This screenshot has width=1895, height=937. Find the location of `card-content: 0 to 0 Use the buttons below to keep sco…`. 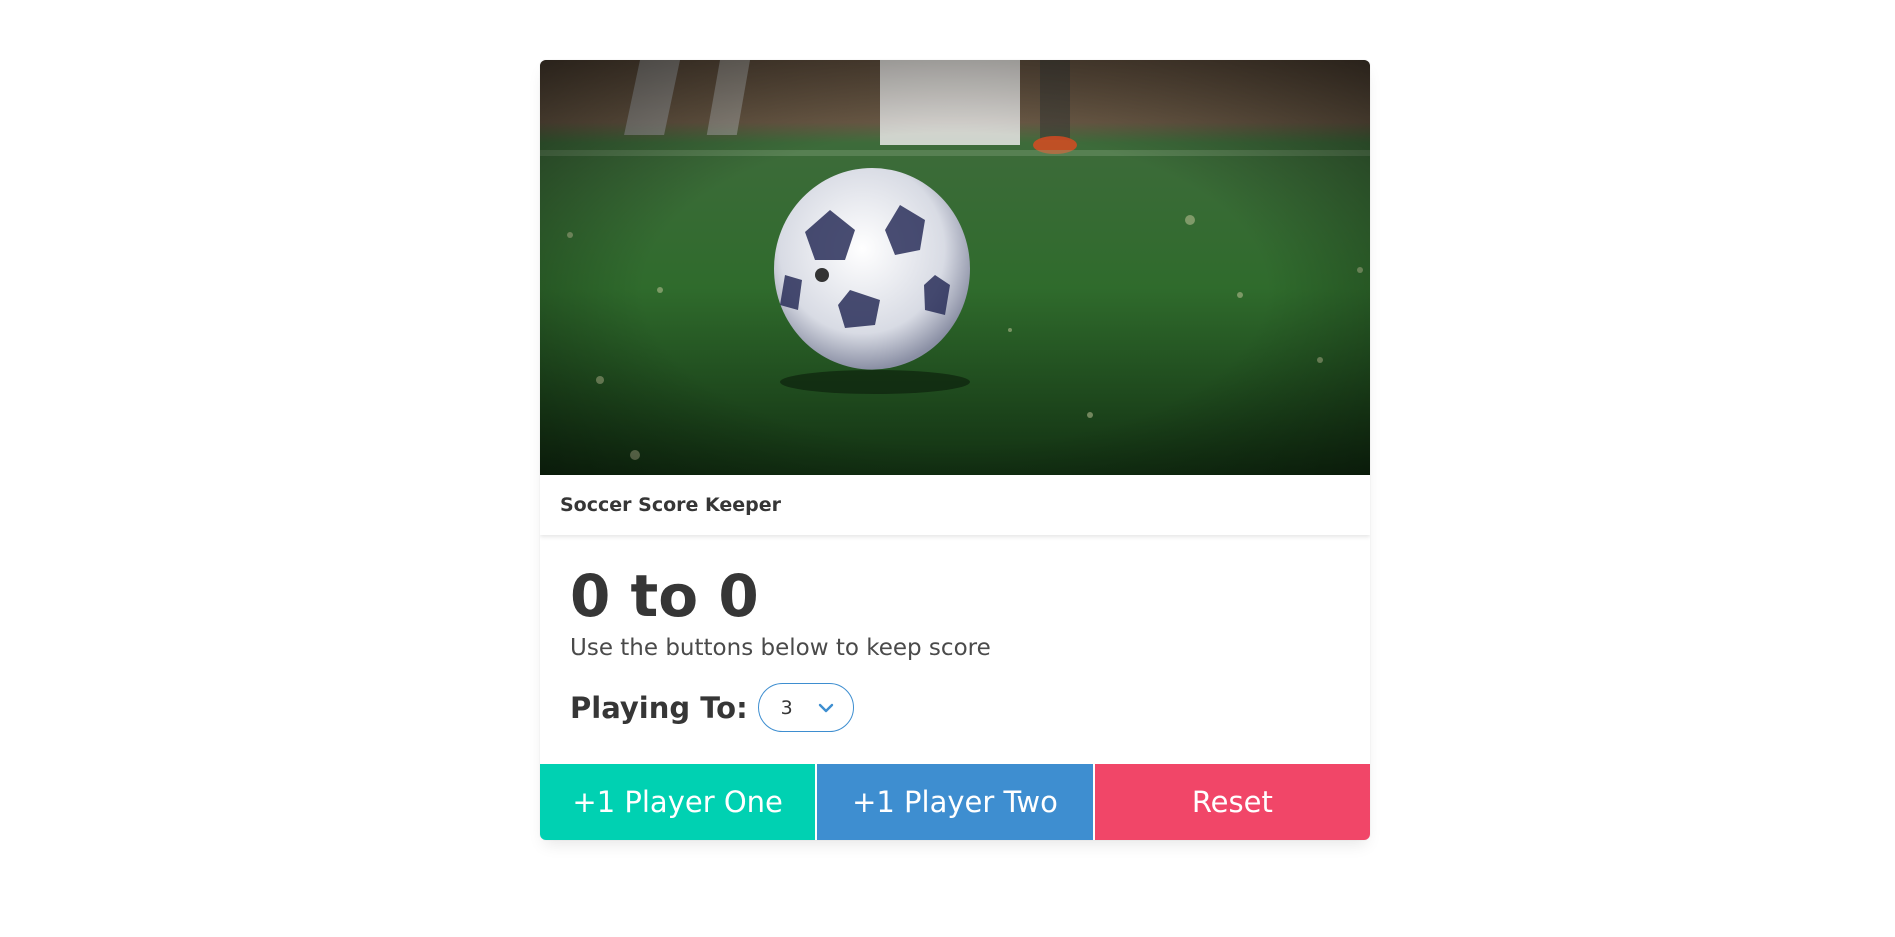

card-content: 0 to 0 Use the buttons below to keep sco… is located at coordinates (955, 649).